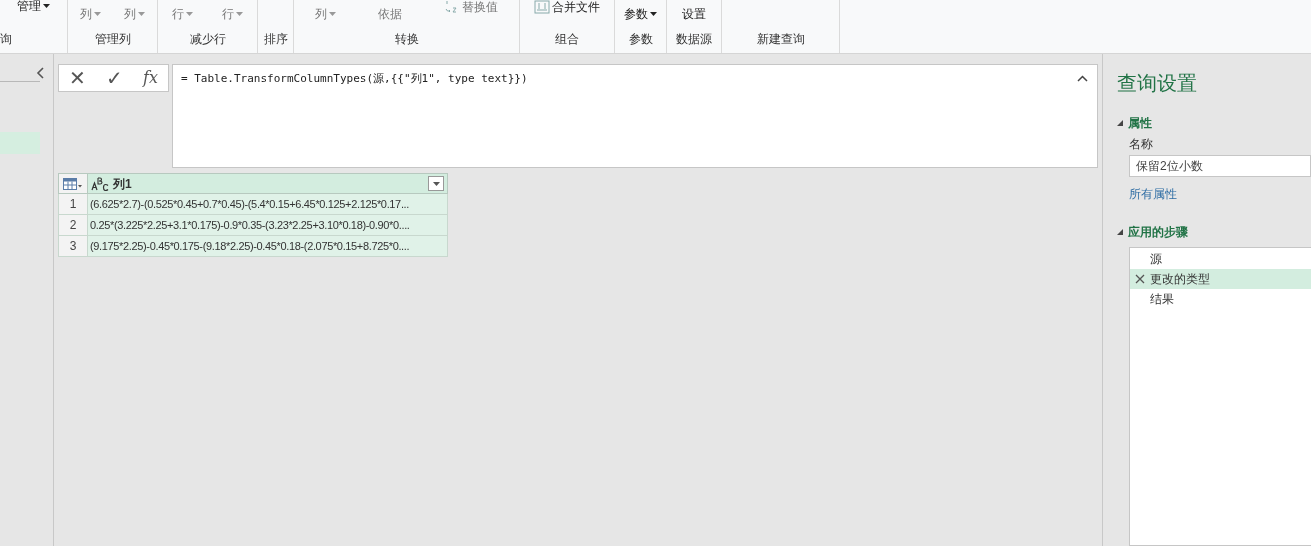 This screenshot has width=1311, height=546. I want to click on text-type-icon, so click(100, 183).